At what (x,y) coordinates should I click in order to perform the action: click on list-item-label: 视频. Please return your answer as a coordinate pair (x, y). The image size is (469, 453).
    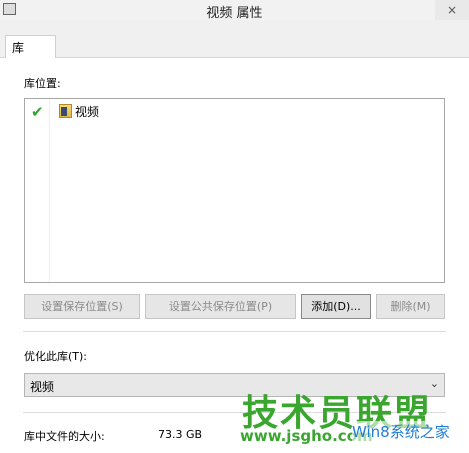
    Looking at the image, I should click on (87, 112).